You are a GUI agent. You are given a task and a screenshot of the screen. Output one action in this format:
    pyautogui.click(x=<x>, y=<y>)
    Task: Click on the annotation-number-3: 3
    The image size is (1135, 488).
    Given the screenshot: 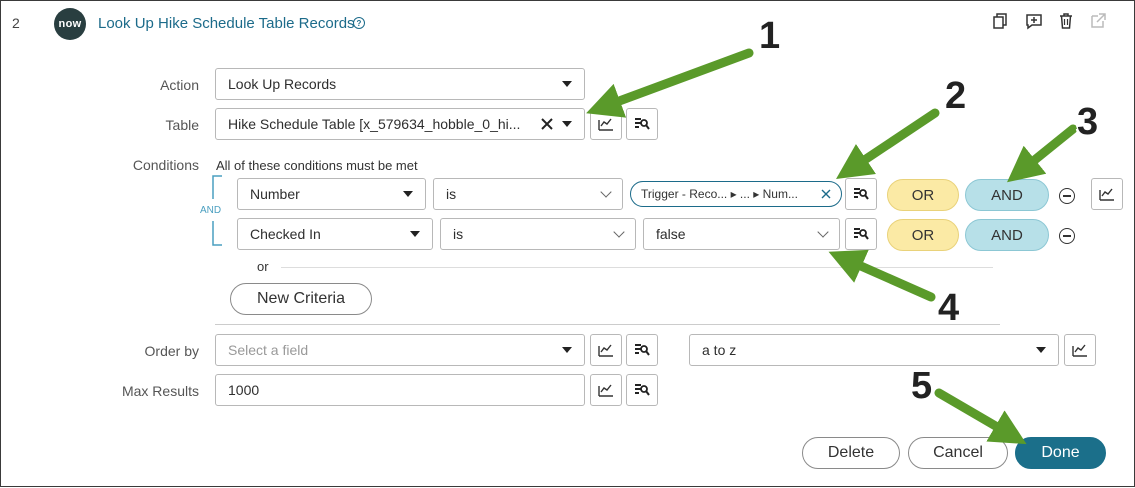 What is the action you would take?
    pyautogui.click(x=1088, y=122)
    